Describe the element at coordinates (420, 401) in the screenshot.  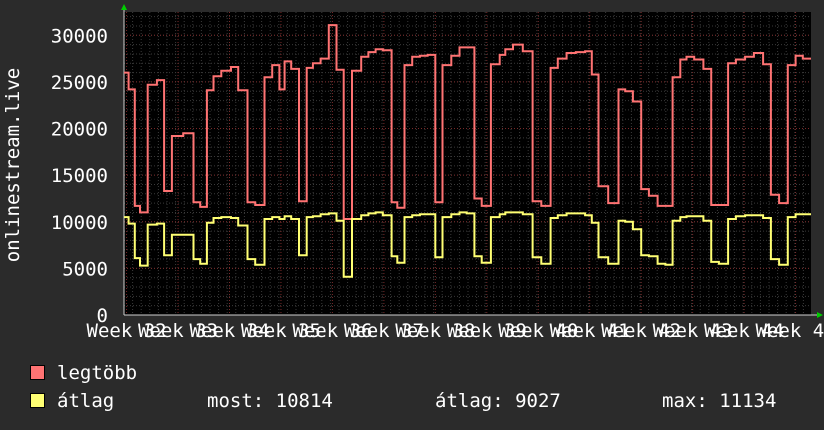
I see `legend-item-avg: átlag most: 10814 átlag: 9027 max: 11134` at that location.